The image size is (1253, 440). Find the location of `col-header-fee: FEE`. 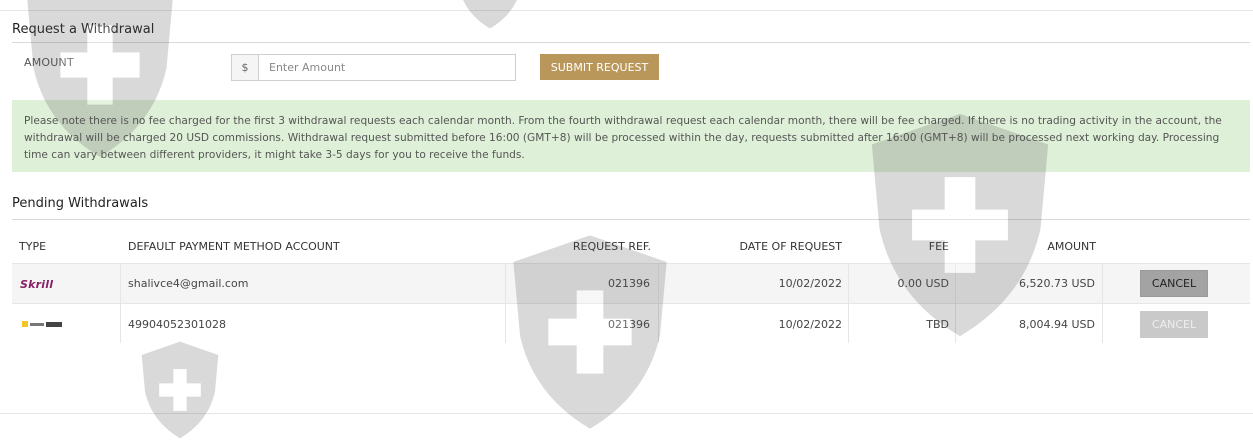

col-header-fee: FEE is located at coordinates (938, 246).